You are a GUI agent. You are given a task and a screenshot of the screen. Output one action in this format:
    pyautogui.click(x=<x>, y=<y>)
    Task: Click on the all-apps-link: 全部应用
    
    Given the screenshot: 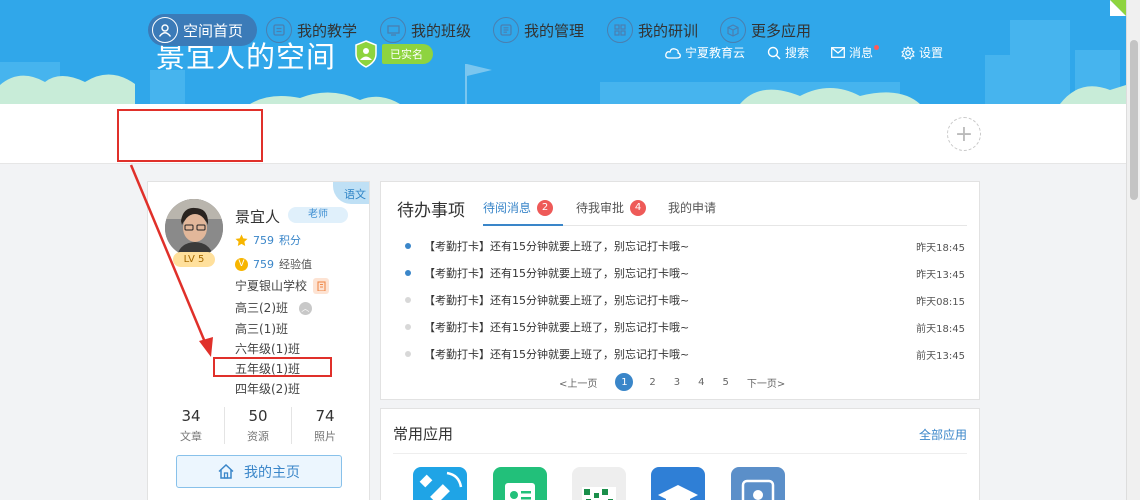 What is the action you would take?
    pyautogui.click(x=943, y=434)
    